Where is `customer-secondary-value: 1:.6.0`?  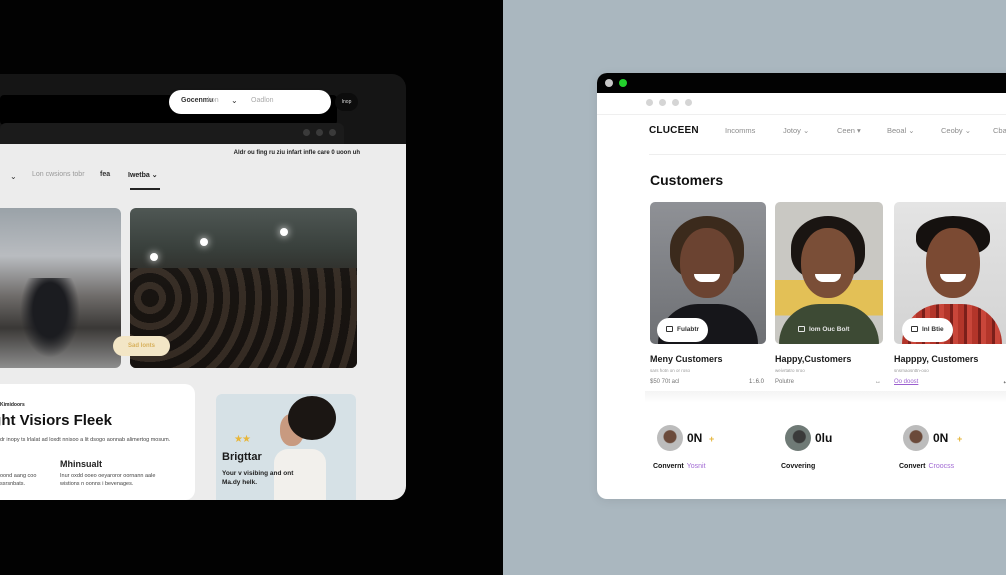 customer-secondary-value: 1:.6.0 is located at coordinates (756, 382).